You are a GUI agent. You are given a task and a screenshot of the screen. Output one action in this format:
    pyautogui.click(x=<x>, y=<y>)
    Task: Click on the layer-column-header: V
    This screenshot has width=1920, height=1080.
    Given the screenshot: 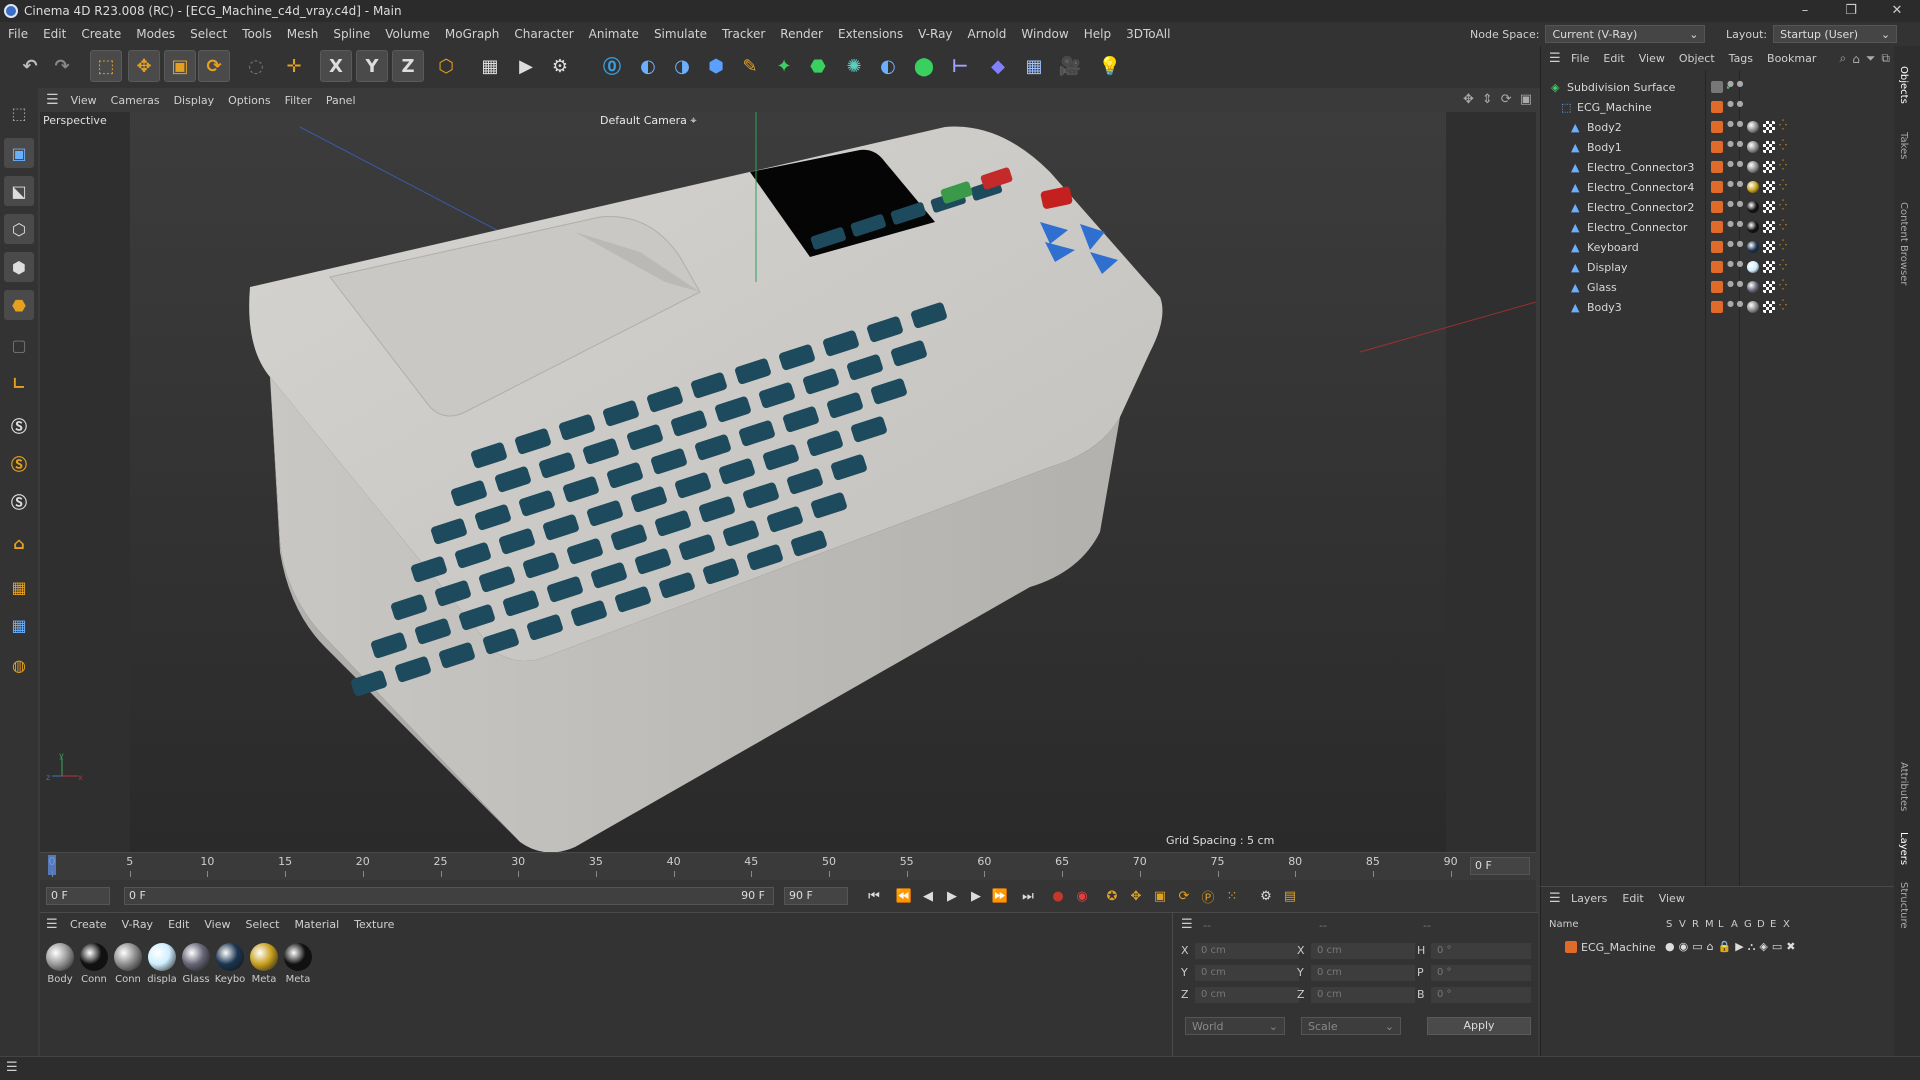 What is the action you would take?
    pyautogui.click(x=1682, y=924)
    